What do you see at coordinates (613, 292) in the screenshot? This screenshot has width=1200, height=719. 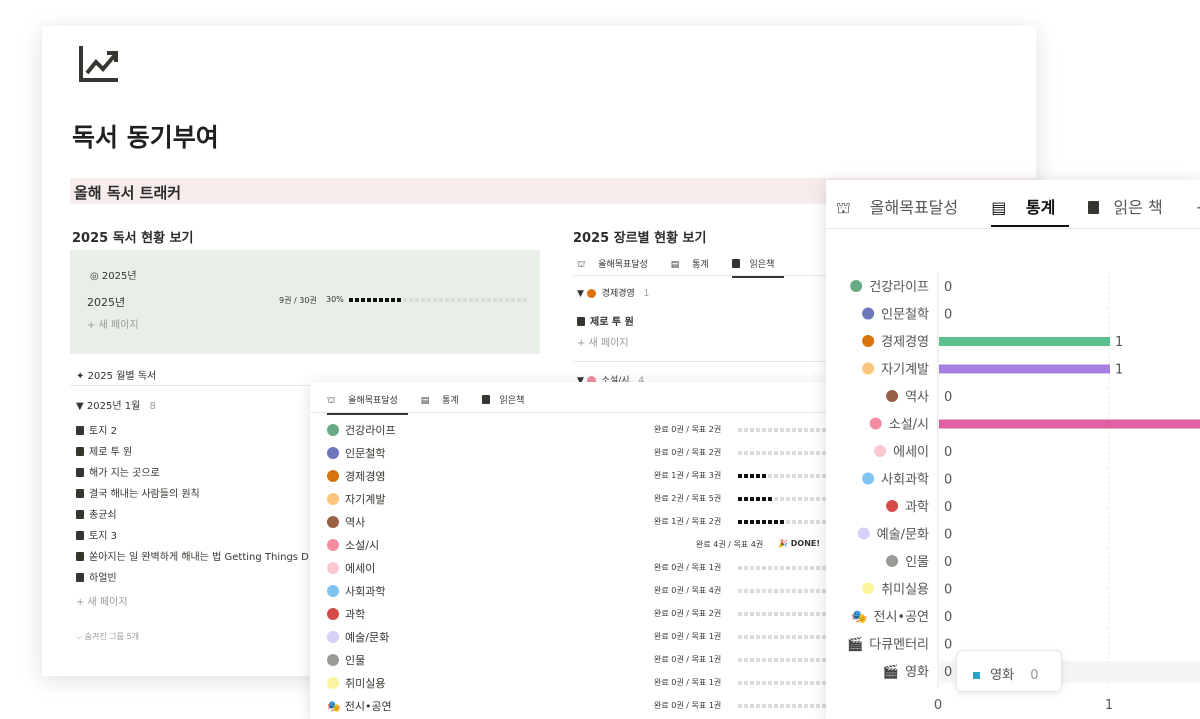 I see `genre-group-econ: ▼ 경제경영 1` at bounding box center [613, 292].